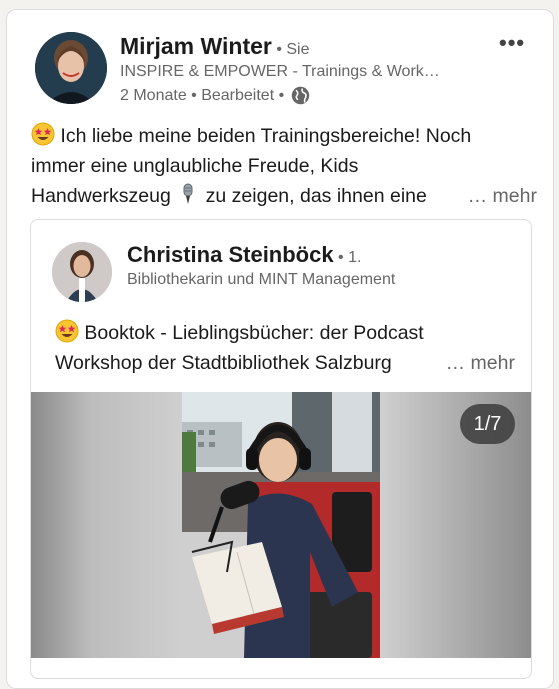 The image size is (559, 689). Describe the element at coordinates (230, 254) in the screenshot. I see `shared-author-name: Christina Steinböck` at that location.